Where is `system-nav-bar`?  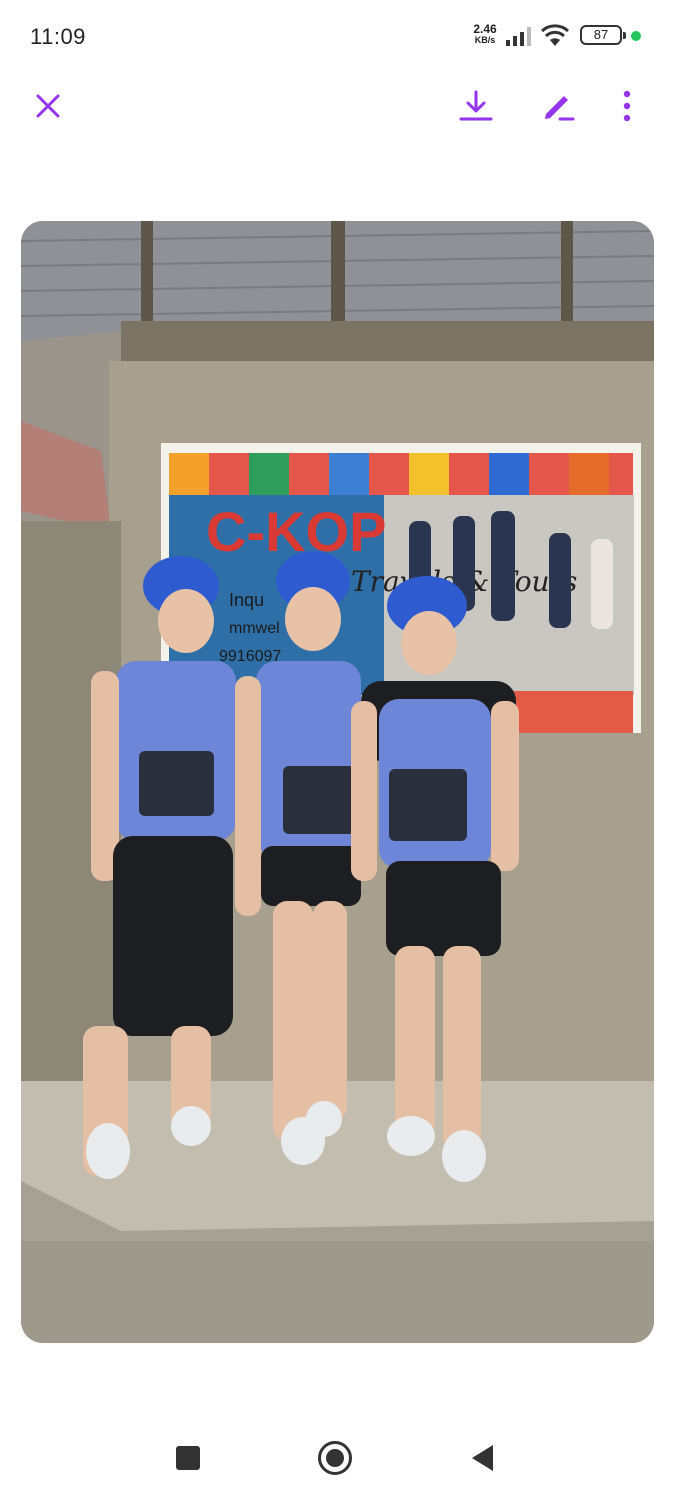 system-nav-bar is located at coordinates (337, 1460).